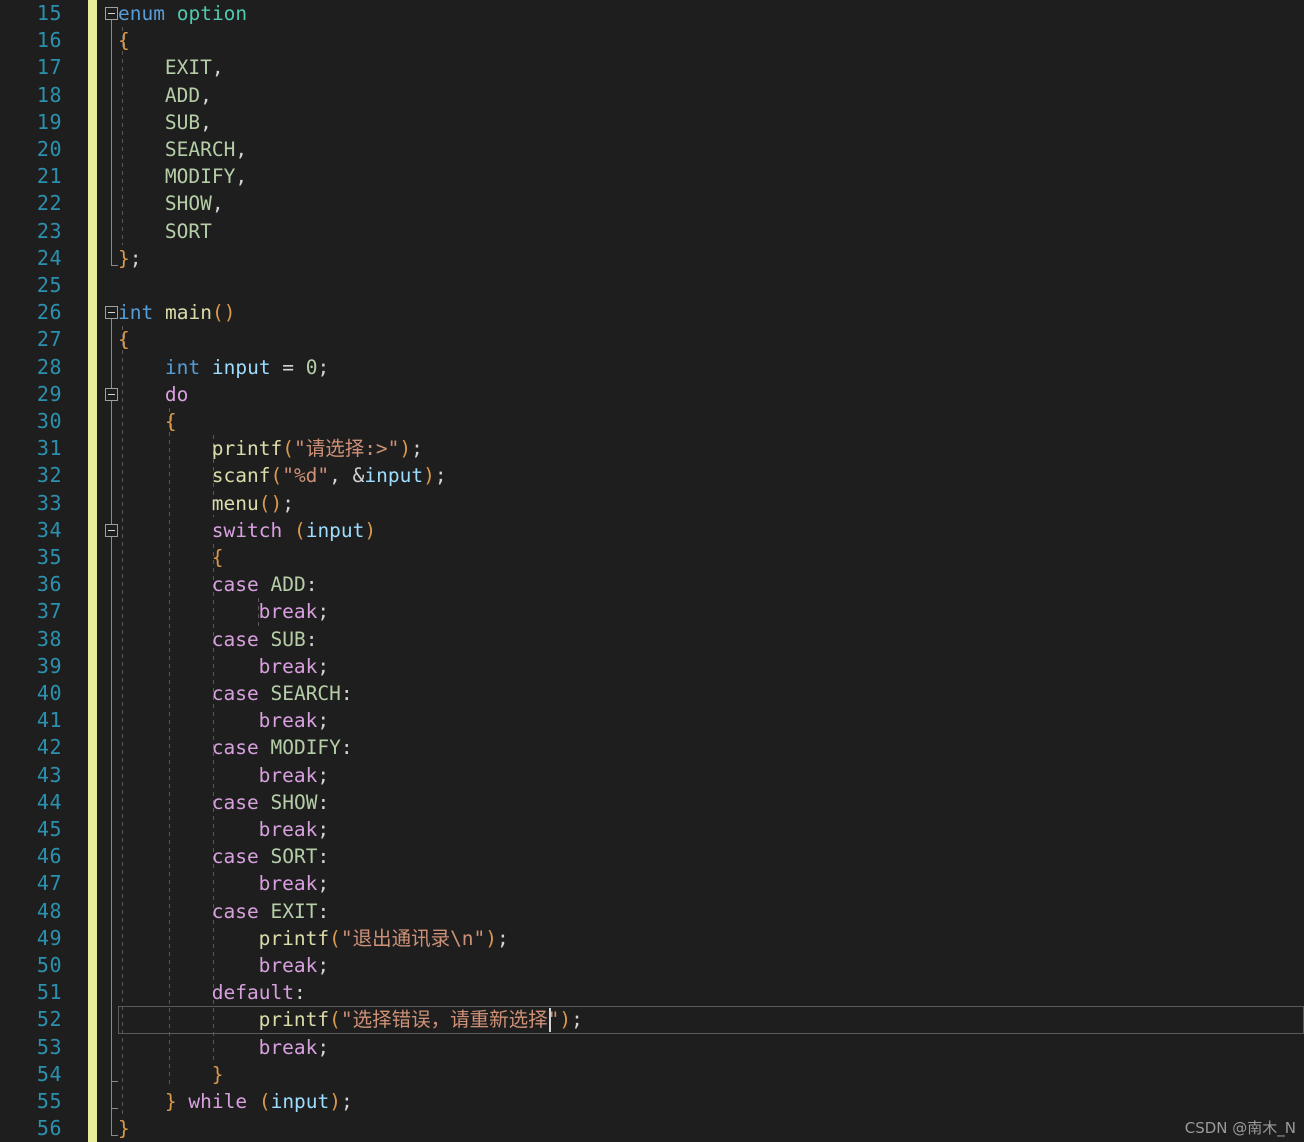 This screenshot has height=1142, width=1304. Describe the element at coordinates (294, 530) in the screenshot. I see `code-text: switch (input)` at that location.